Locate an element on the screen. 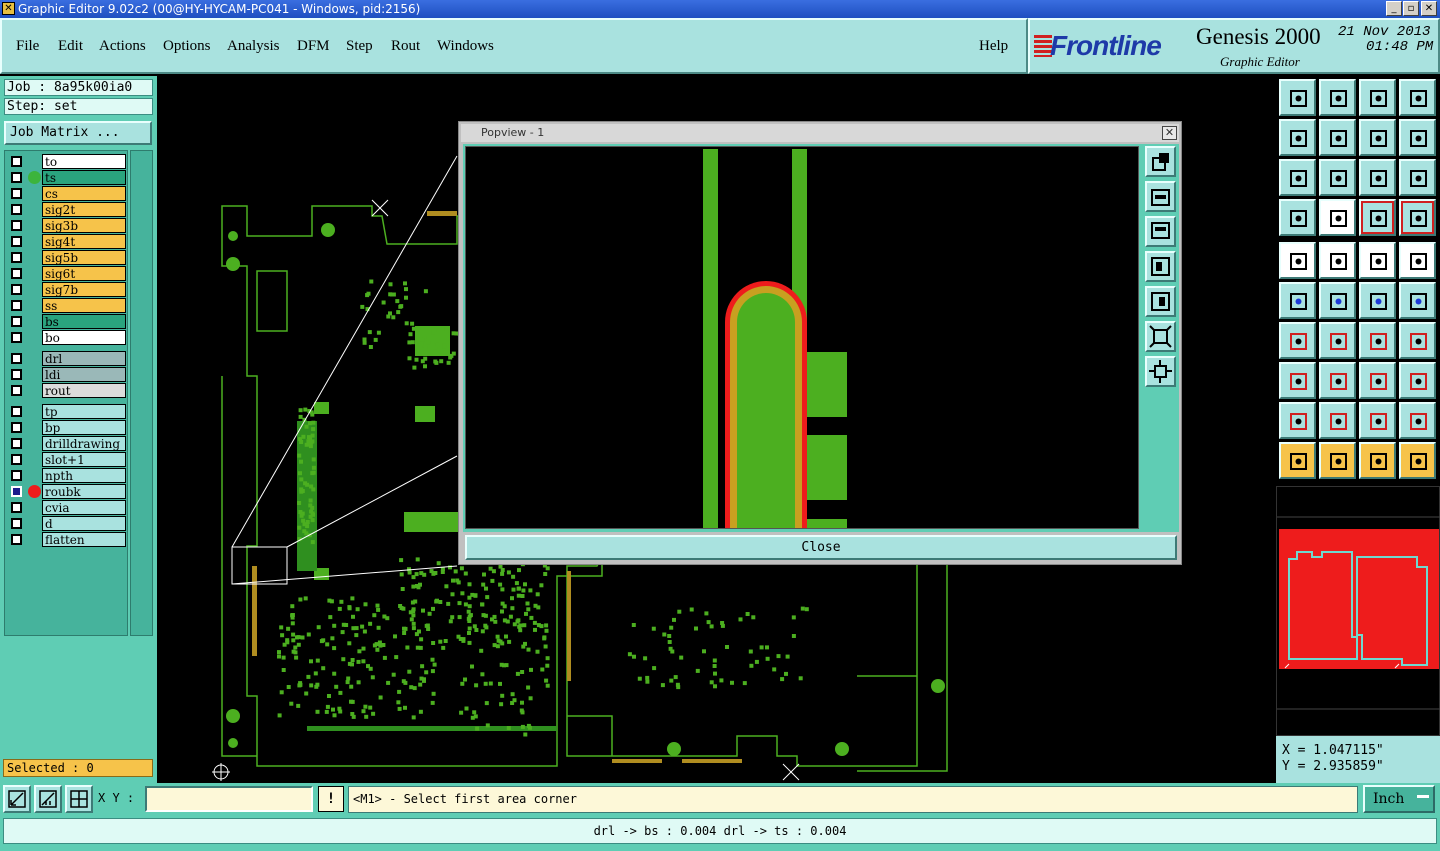  menu-help: Help is located at coordinates (993, 46).